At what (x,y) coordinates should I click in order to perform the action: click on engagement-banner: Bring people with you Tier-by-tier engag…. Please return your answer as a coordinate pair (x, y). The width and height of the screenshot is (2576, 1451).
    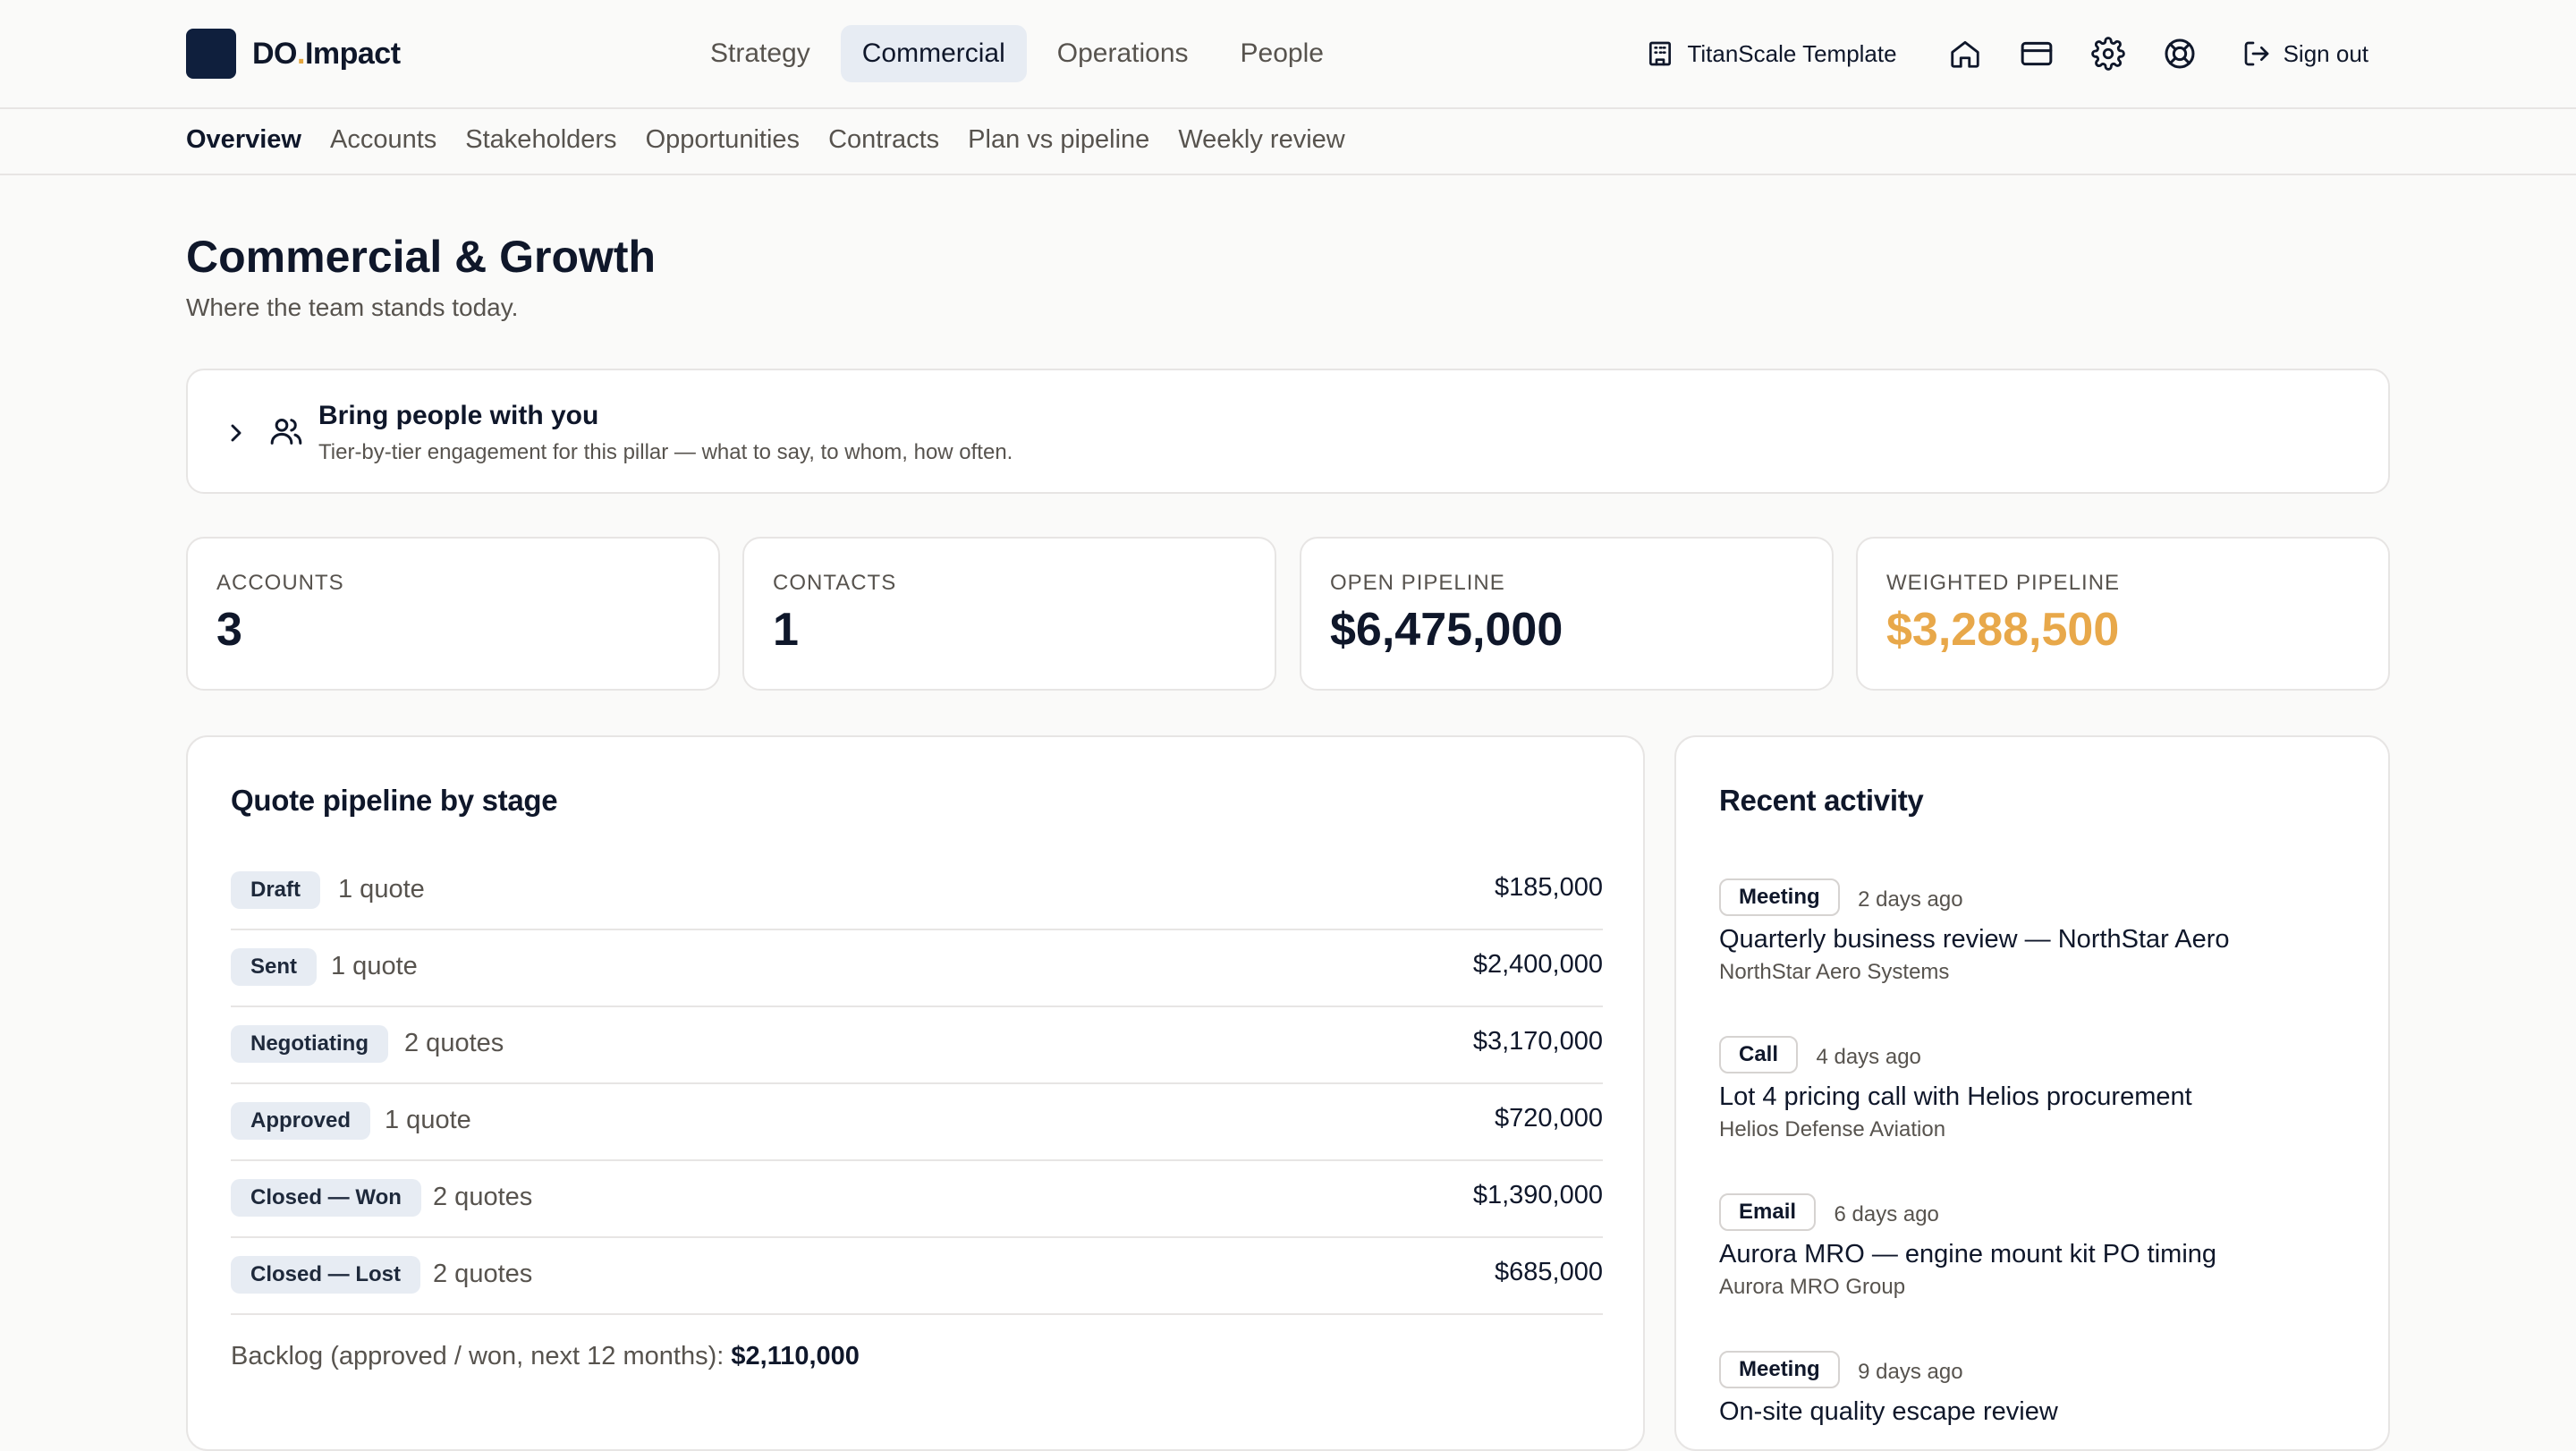
    Looking at the image, I should click on (1288, 431).